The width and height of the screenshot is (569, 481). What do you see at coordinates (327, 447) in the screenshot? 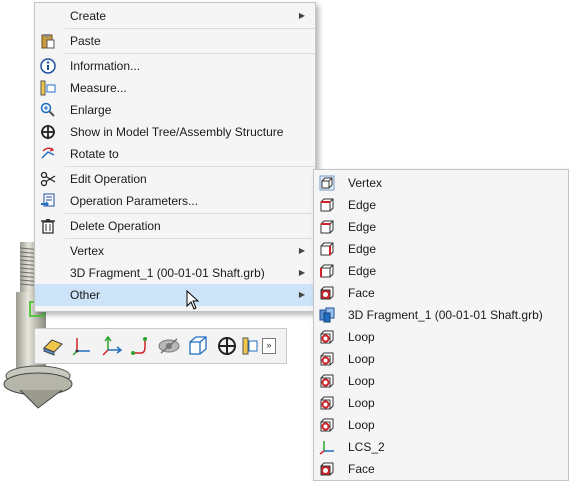
I see `lcs-icon` at bounding box center [327, 447].